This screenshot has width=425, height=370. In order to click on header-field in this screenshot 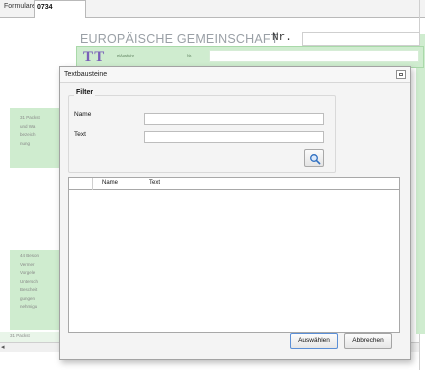, I will do `click(314, 56)`.